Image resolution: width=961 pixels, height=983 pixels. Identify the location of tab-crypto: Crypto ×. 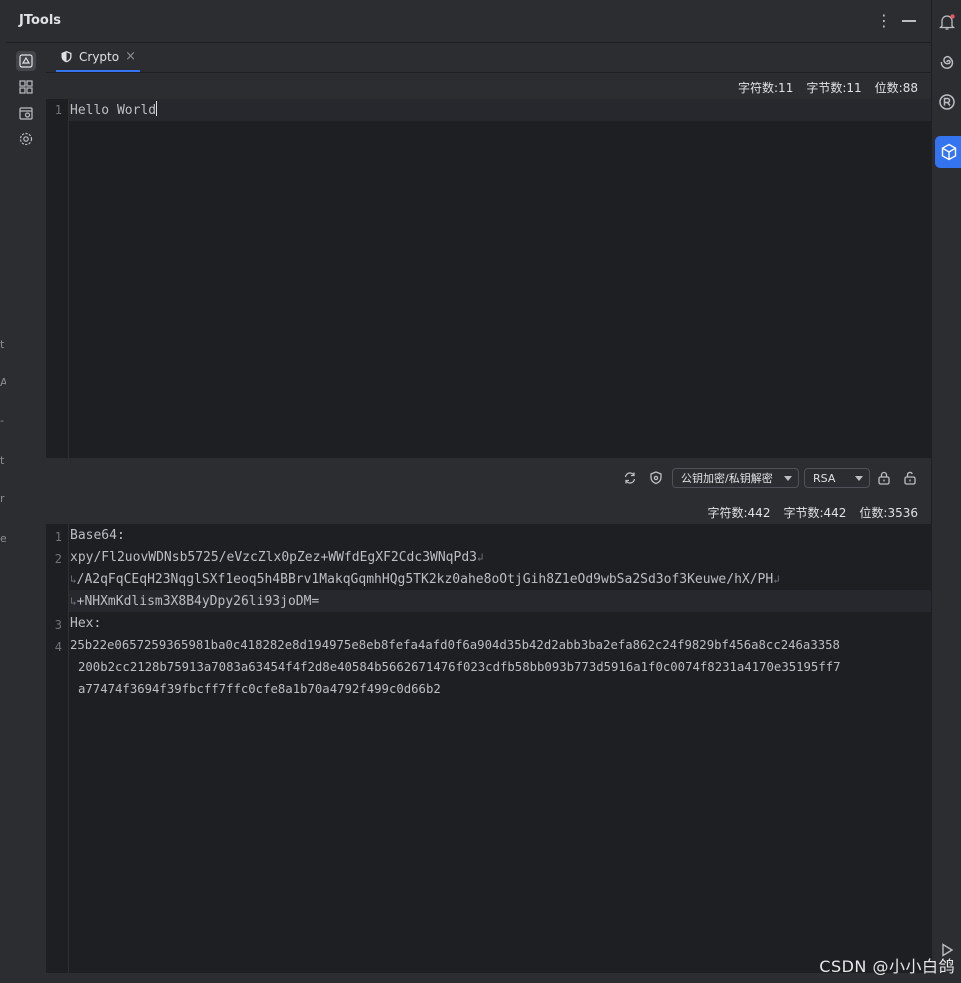
(98, 57).